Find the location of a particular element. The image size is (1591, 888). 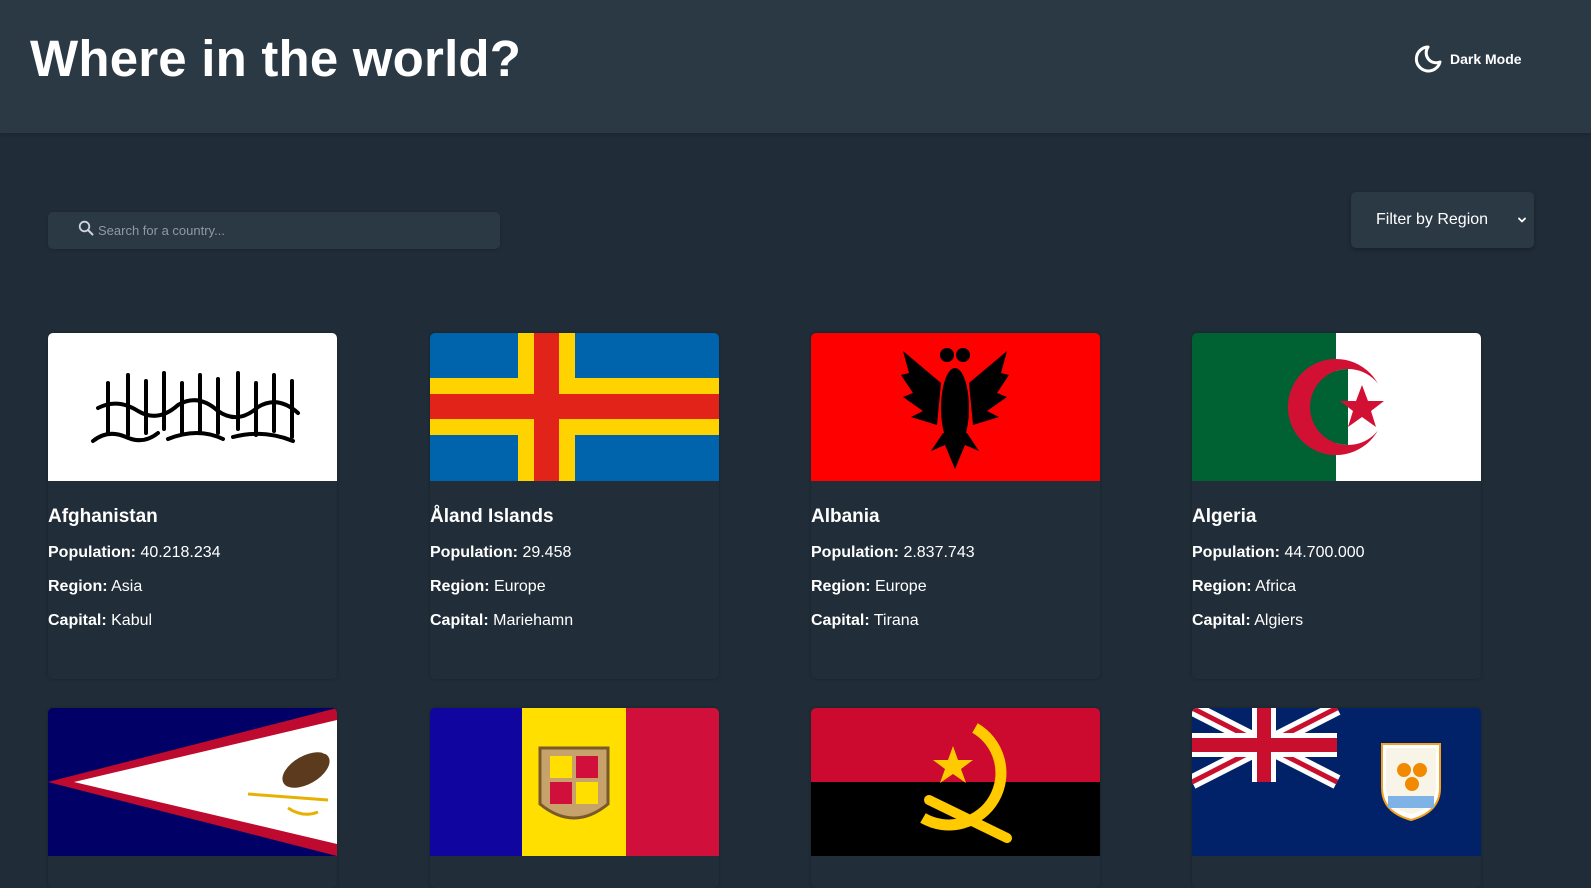

population-stat: Population: 40.218.234 is located at coordinates (134, 552).